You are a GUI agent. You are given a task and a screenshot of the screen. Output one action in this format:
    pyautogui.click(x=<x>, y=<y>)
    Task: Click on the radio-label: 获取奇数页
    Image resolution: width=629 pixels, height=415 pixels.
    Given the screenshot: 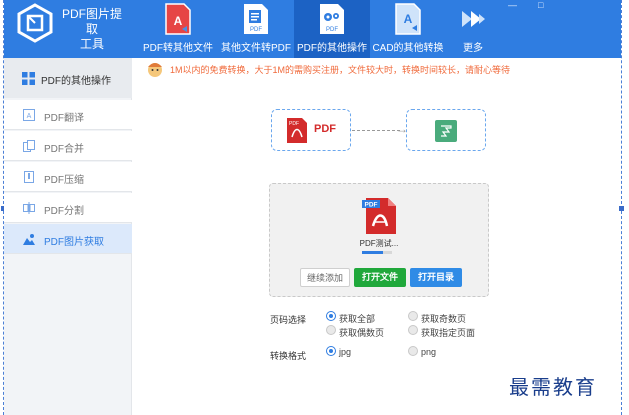 What is the action you would take?
    pyautogui.click(x=444, y=319)
    